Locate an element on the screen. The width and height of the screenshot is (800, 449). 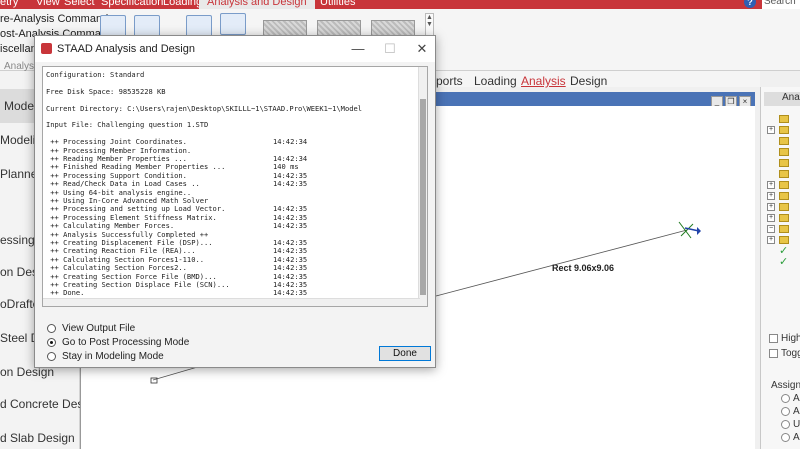
log-header-line: Free Disk Space: 98535228 KB is located at coordinates (106, 91).